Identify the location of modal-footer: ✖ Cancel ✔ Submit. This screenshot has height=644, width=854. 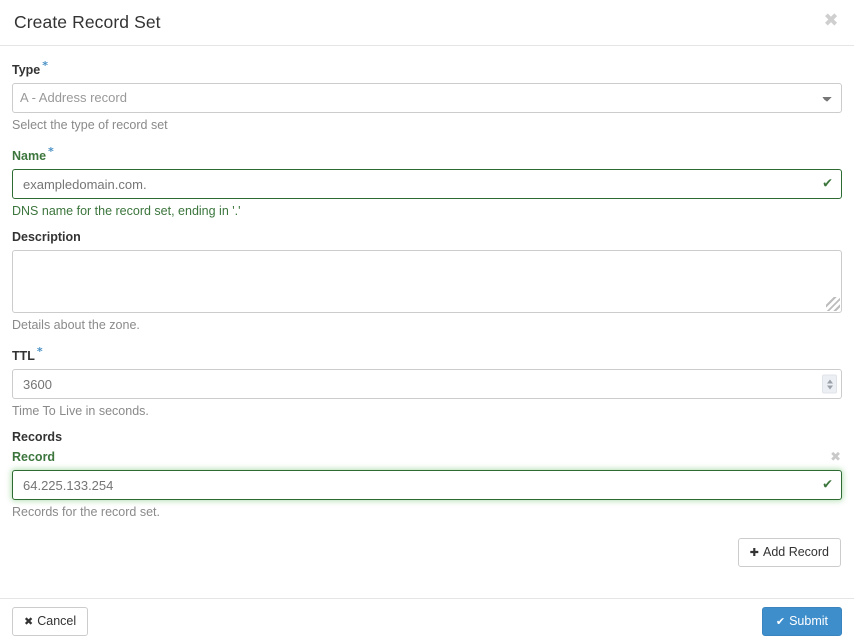
(427, 621).